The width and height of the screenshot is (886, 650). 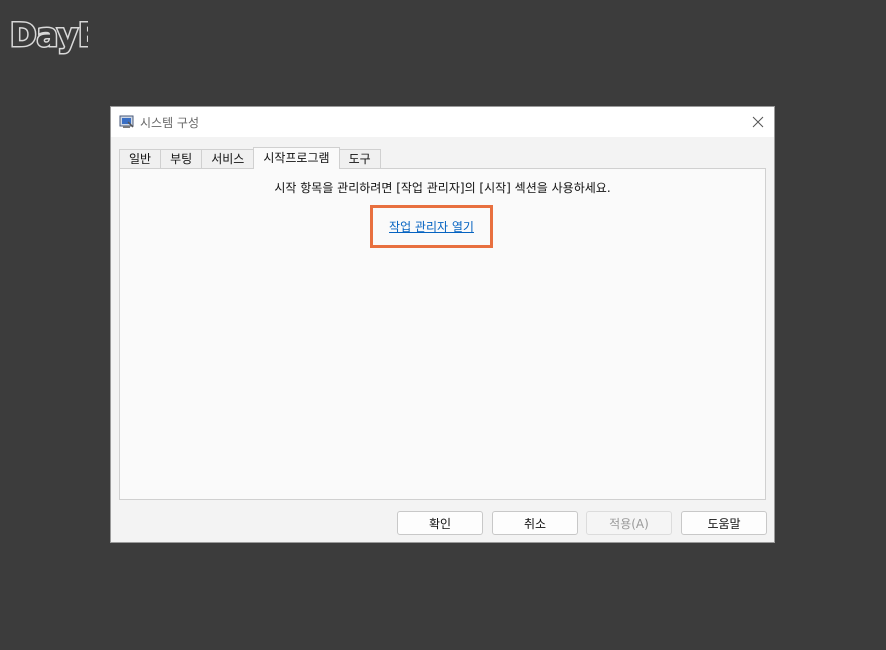 I want to click on dayb-logo: DayB, so click(x=56, y=33).